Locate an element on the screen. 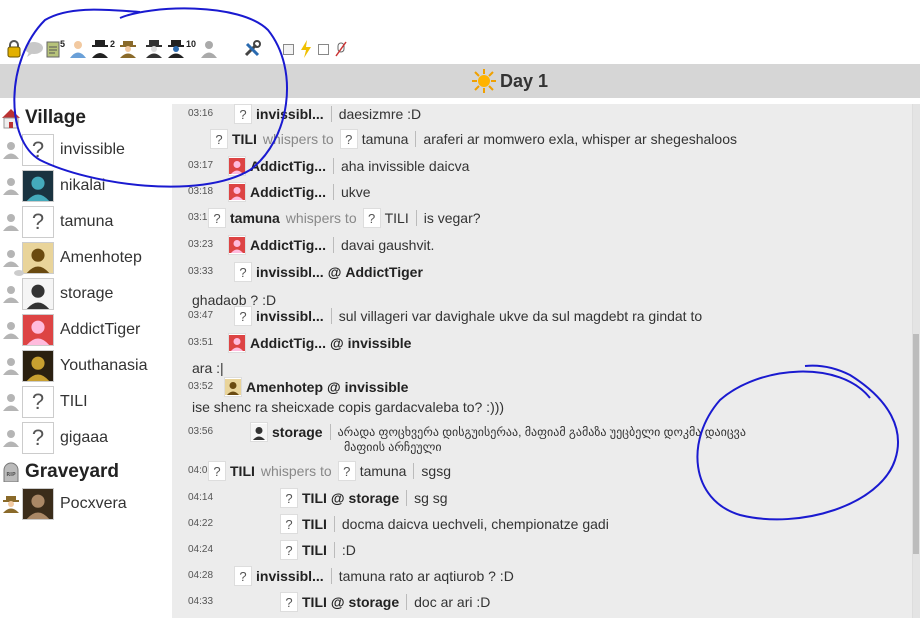  avatar: ? is located at coordinates (38, 438).